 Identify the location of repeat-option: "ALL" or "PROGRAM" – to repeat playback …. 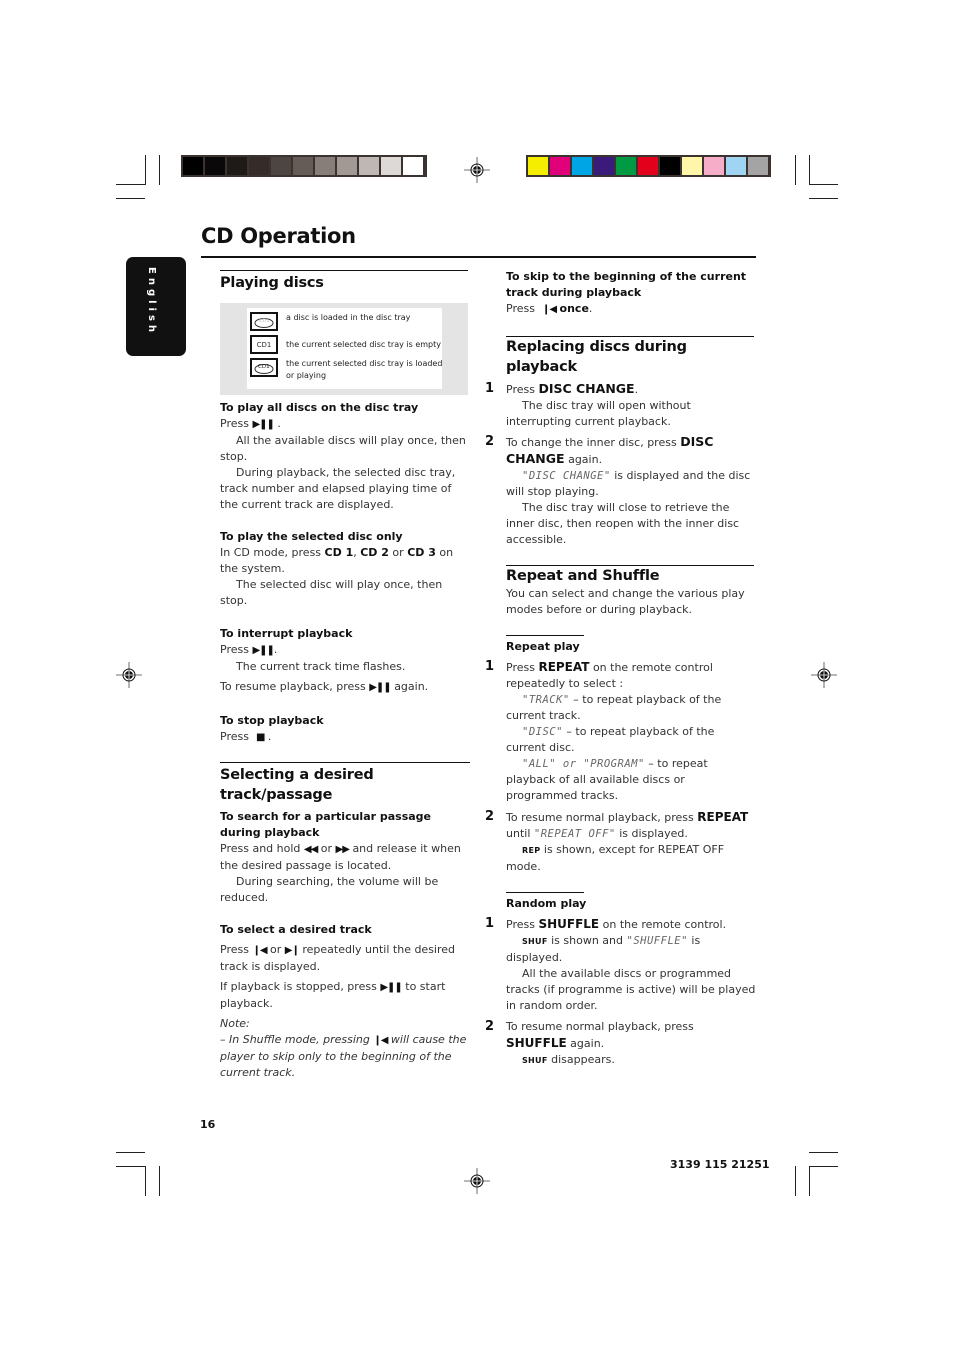
(607, 779).